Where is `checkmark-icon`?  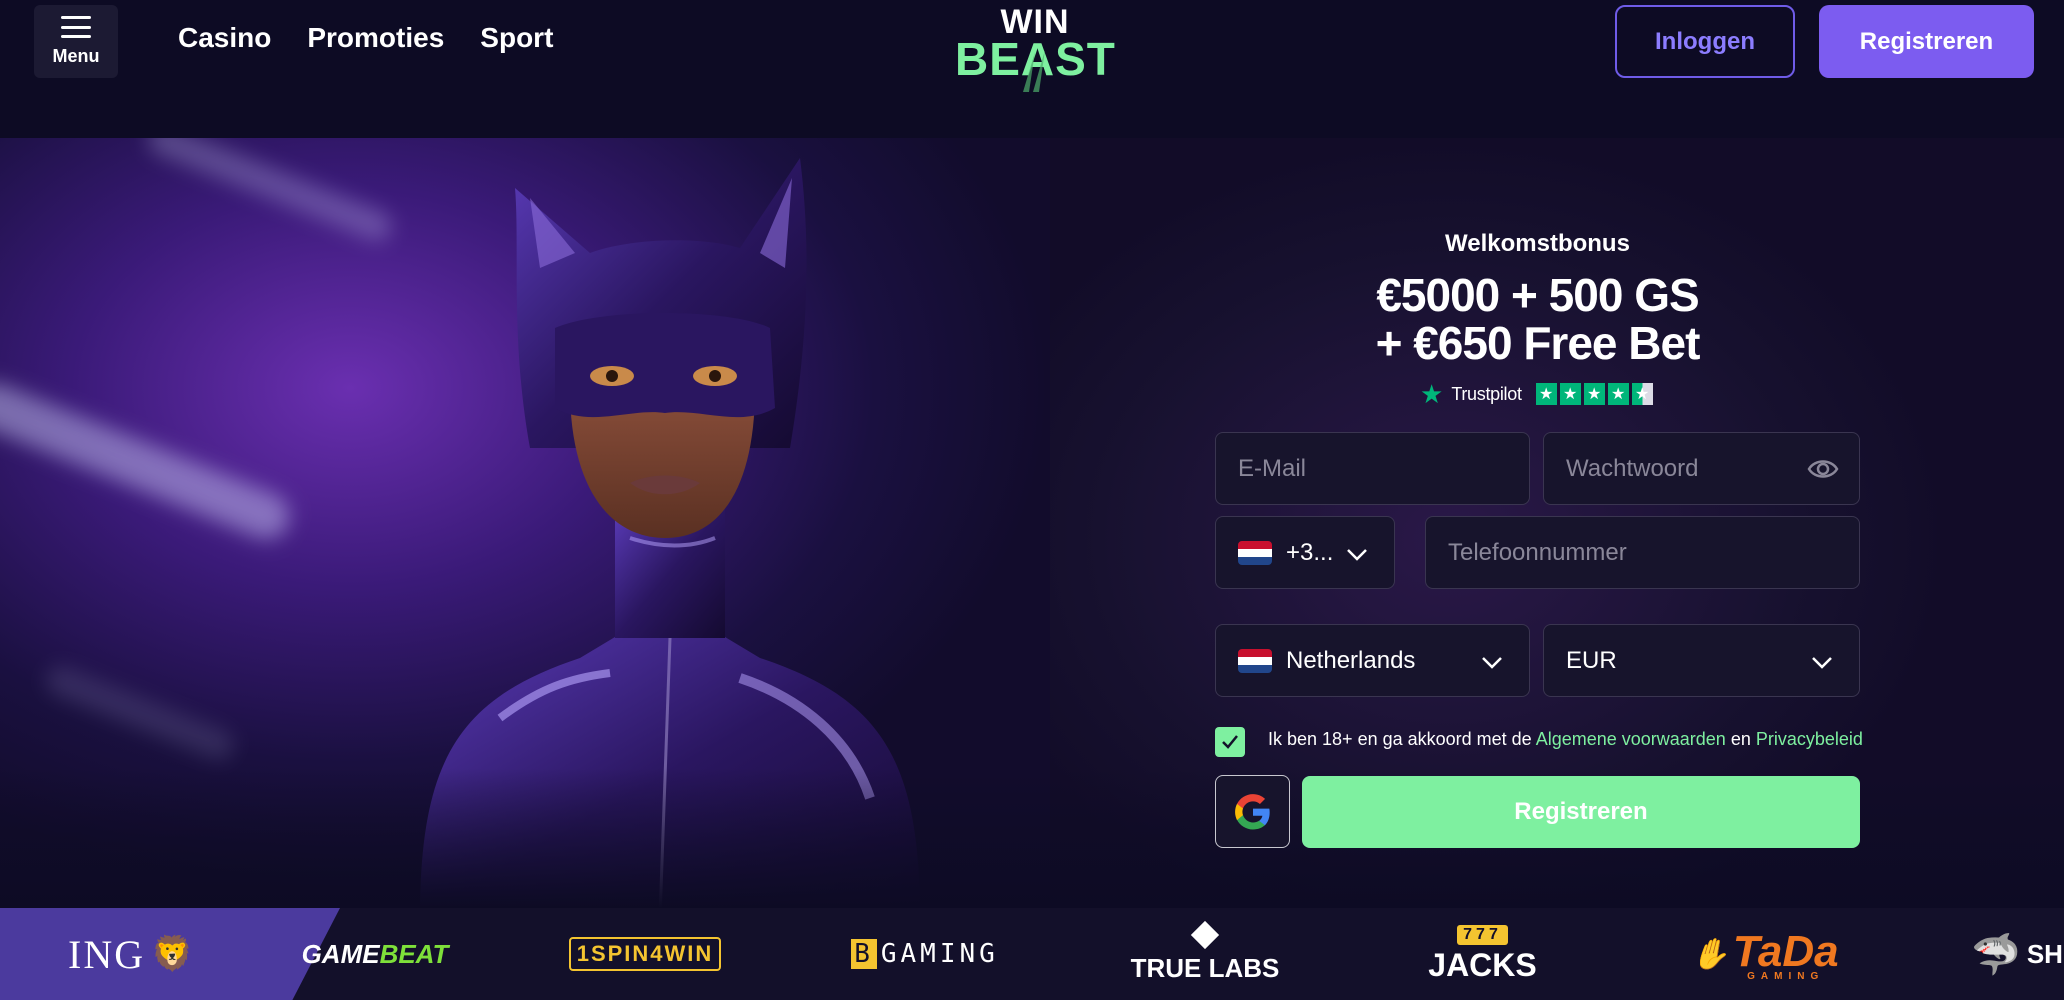 checkmark-icon is located at coordinates (1230, 742).